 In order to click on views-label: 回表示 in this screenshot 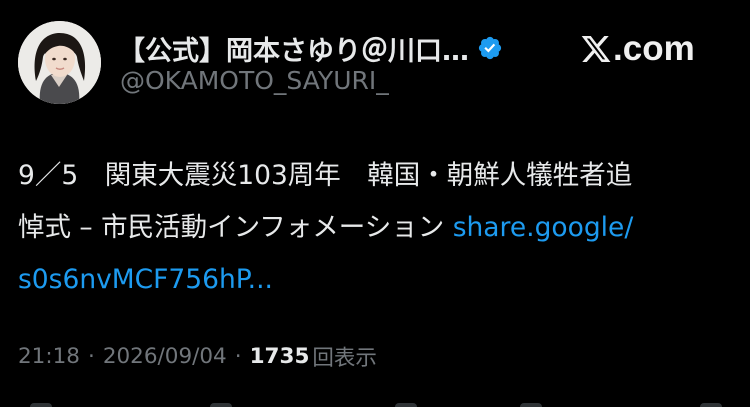, I will do `click(344, 358)`.